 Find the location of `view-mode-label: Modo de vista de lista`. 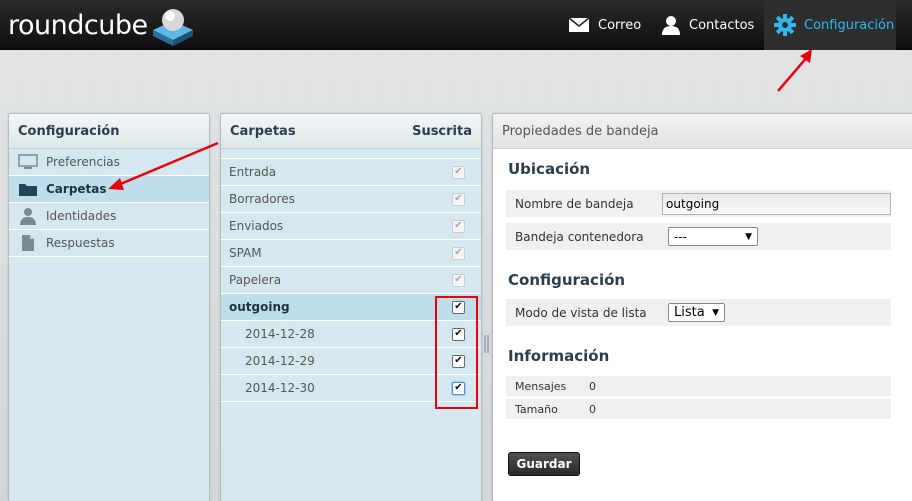

view-mode-label: Modo de vista de lista is located at coordinates (581, 312).